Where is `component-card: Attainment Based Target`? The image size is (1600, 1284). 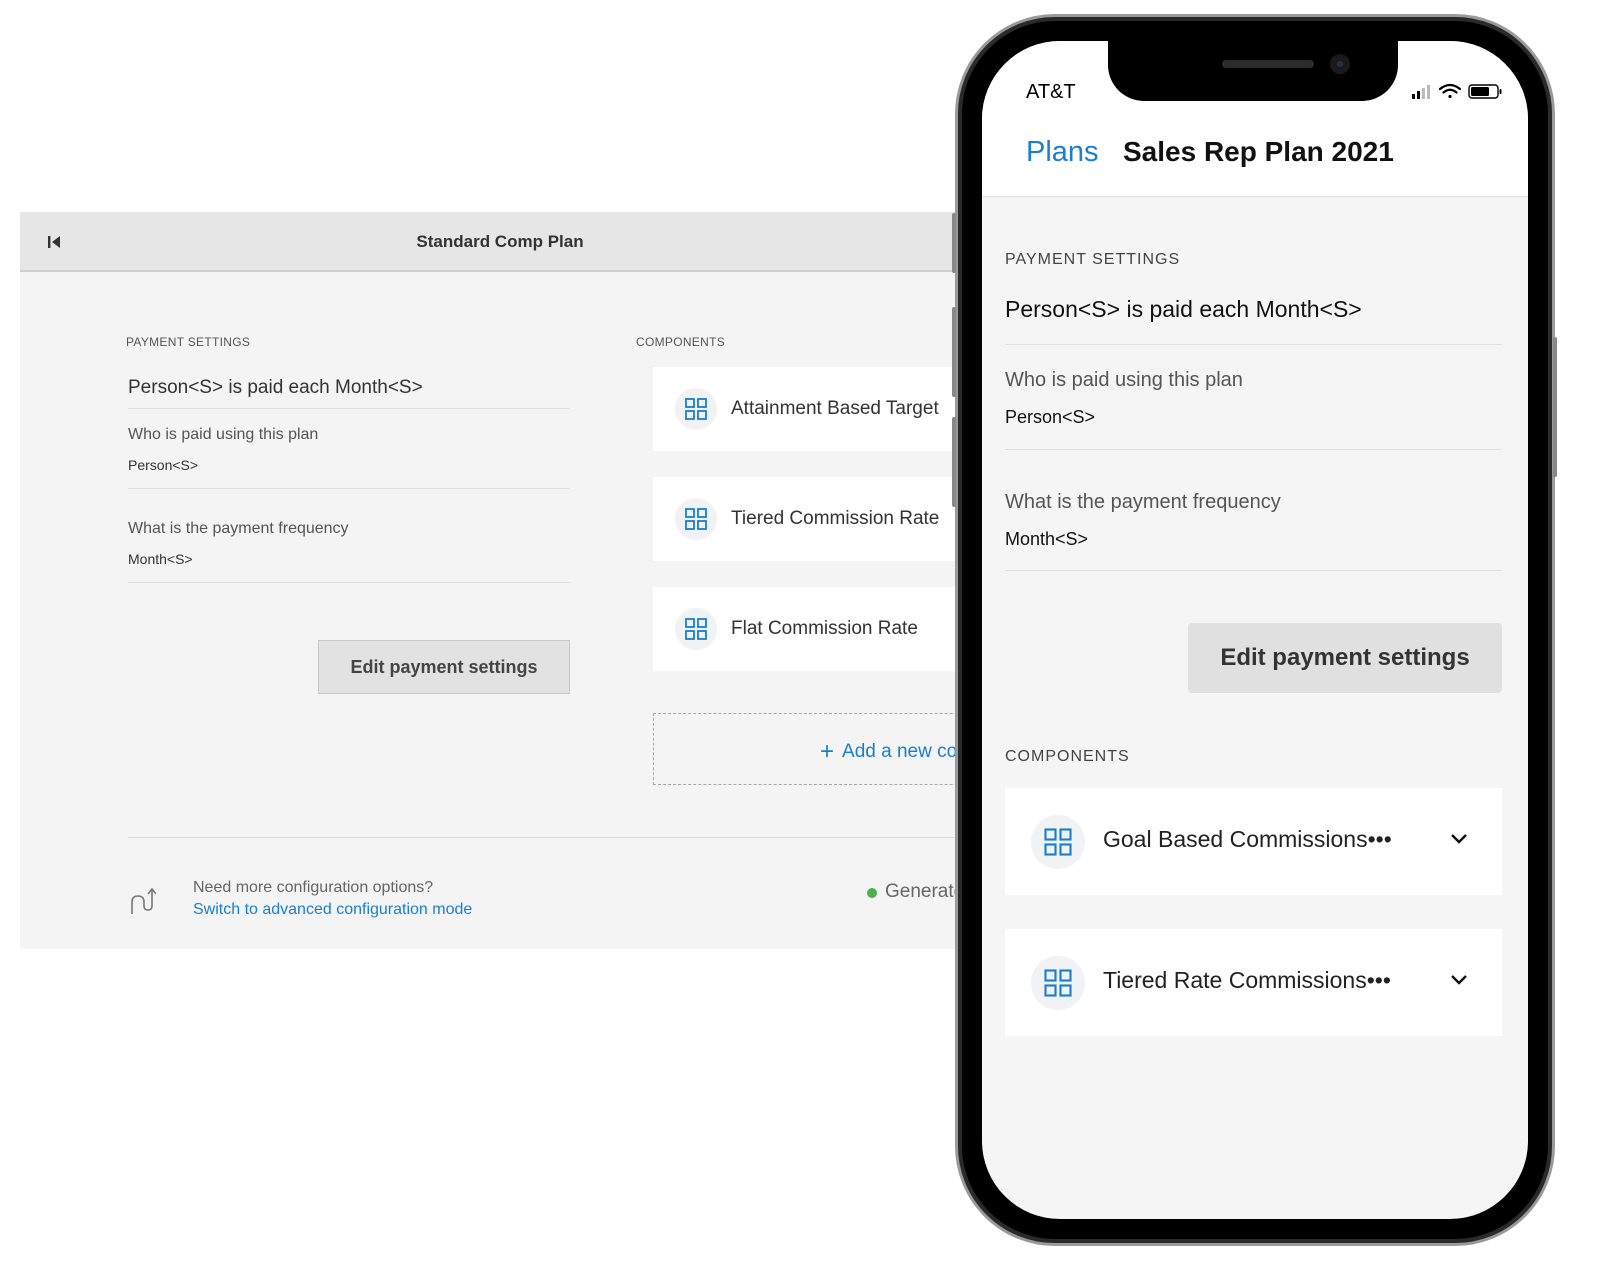
component-card: Attainment Based Target is located at coordinates (816, 409).